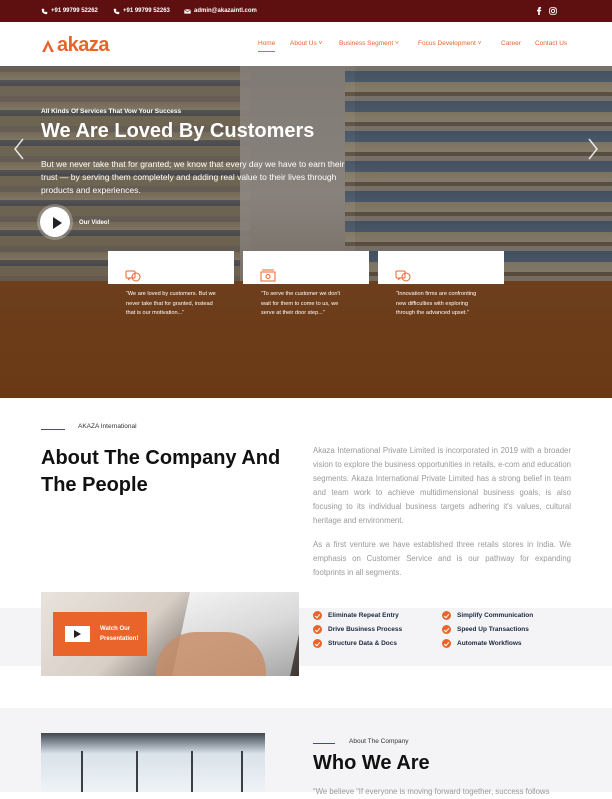 The width and height of the screenshot is (612, 799). I want to click on feature-item: Eliminate Repeat Entry, so click(356, 615).